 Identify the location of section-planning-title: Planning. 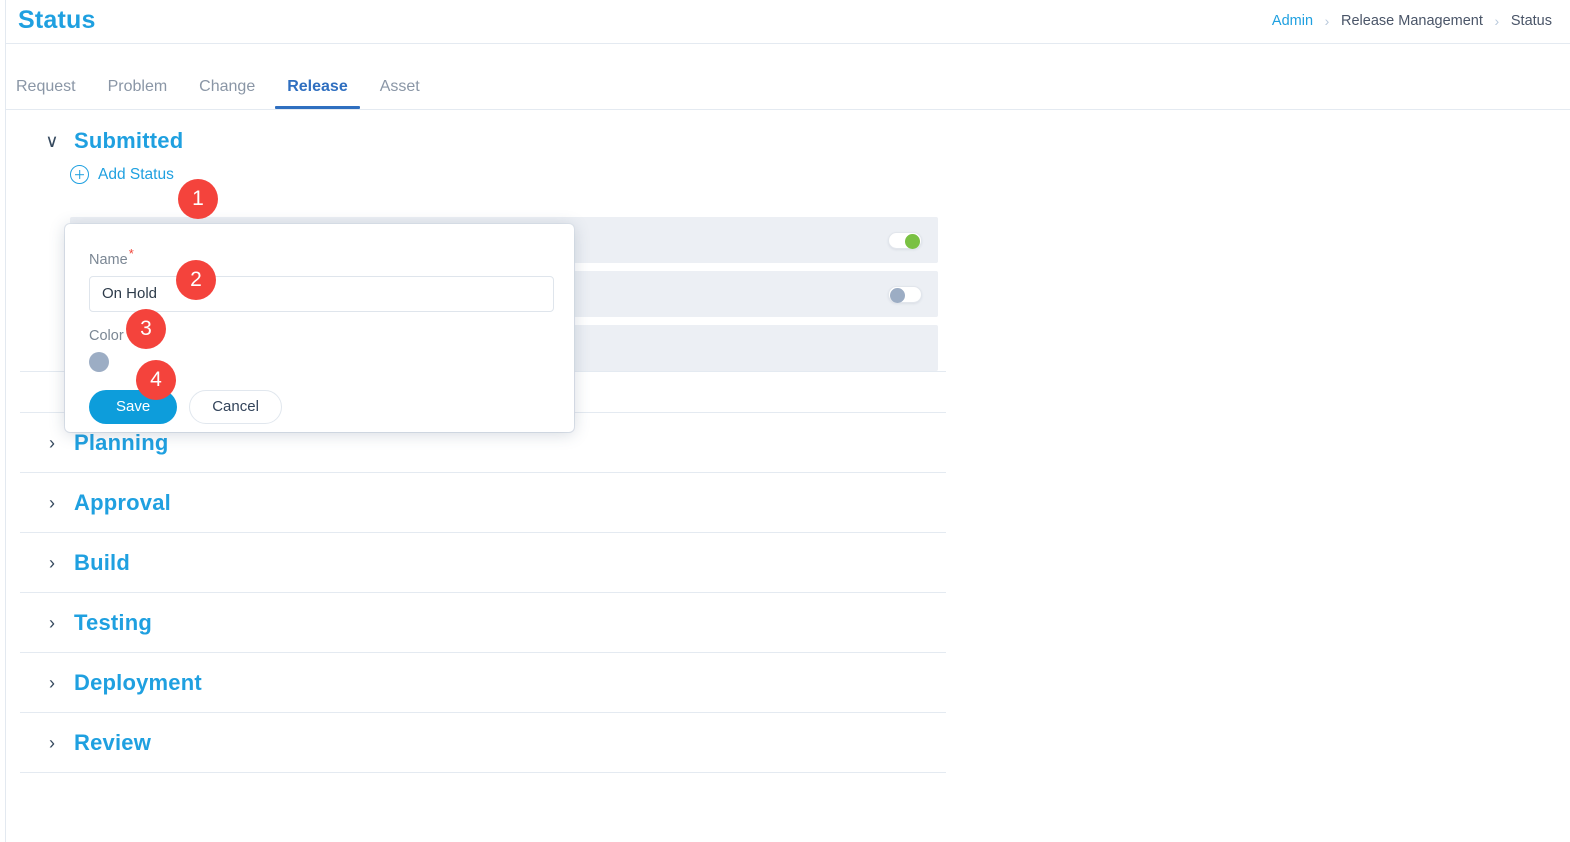
(121, 442).